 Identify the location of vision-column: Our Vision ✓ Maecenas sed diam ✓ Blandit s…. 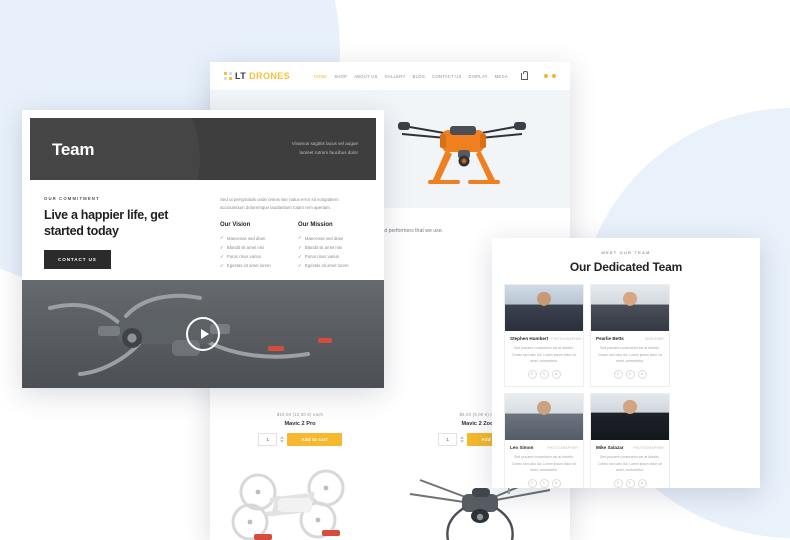
(252, 246).